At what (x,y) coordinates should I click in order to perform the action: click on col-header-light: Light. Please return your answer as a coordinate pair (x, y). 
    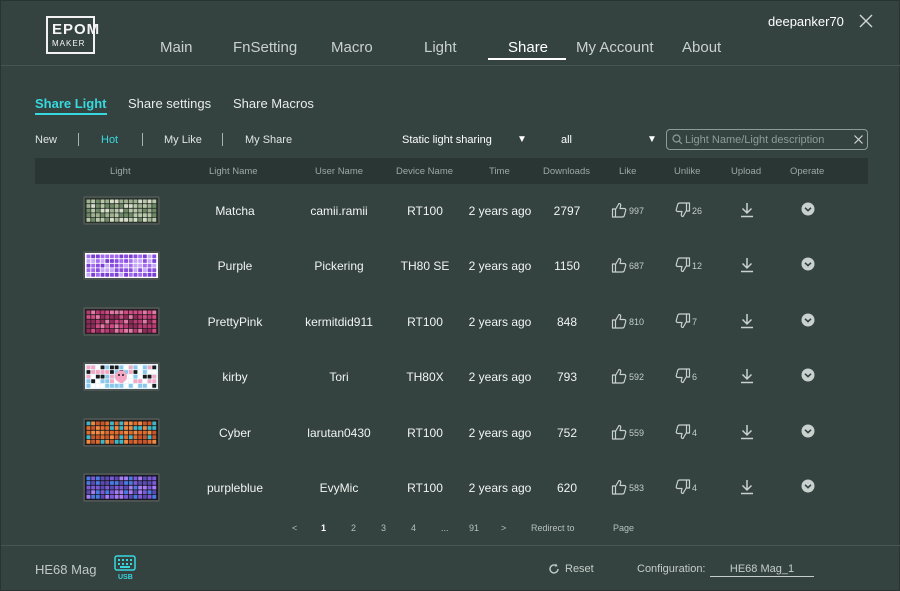
    Looking at the image, I should click on (120, 171).